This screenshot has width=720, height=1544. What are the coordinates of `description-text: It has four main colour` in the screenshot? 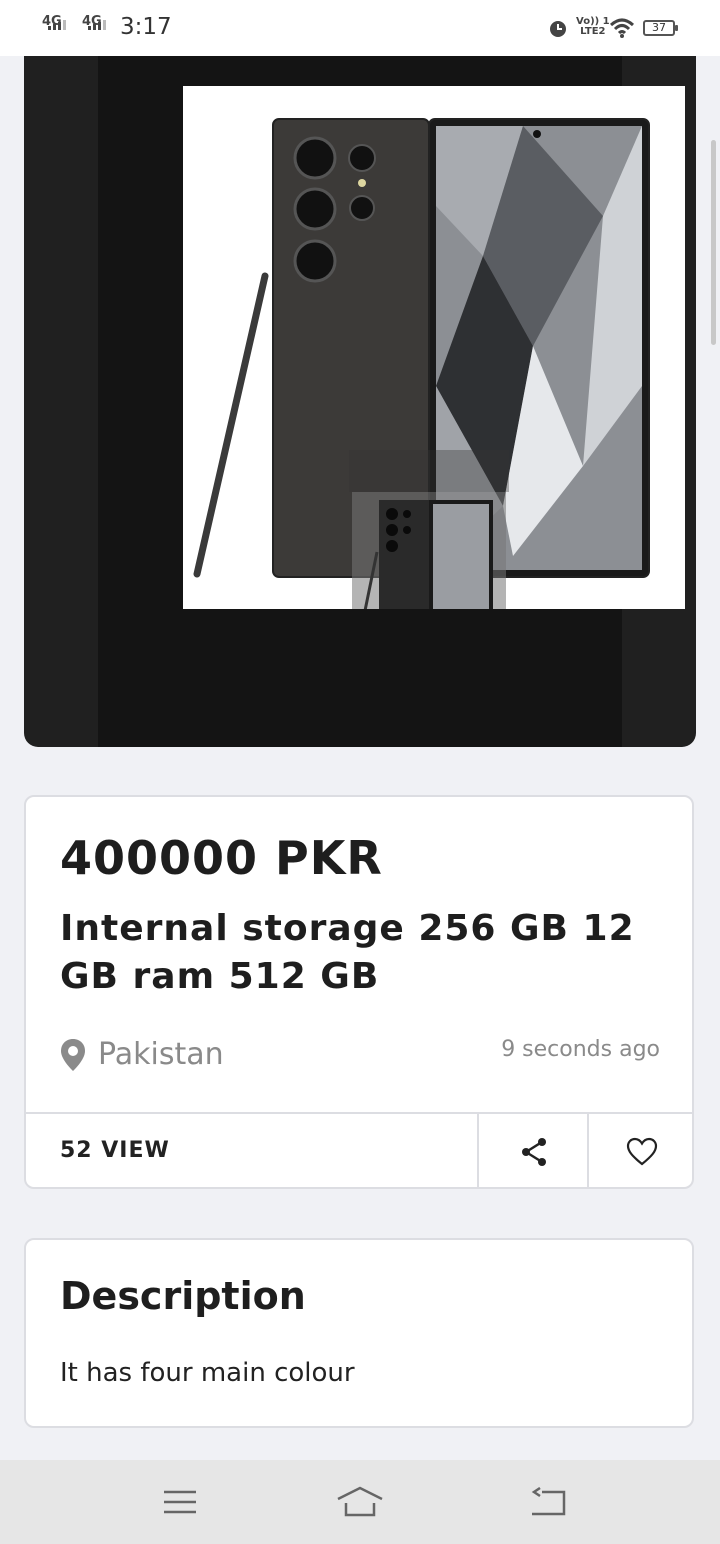 It's located at (207, 1373).